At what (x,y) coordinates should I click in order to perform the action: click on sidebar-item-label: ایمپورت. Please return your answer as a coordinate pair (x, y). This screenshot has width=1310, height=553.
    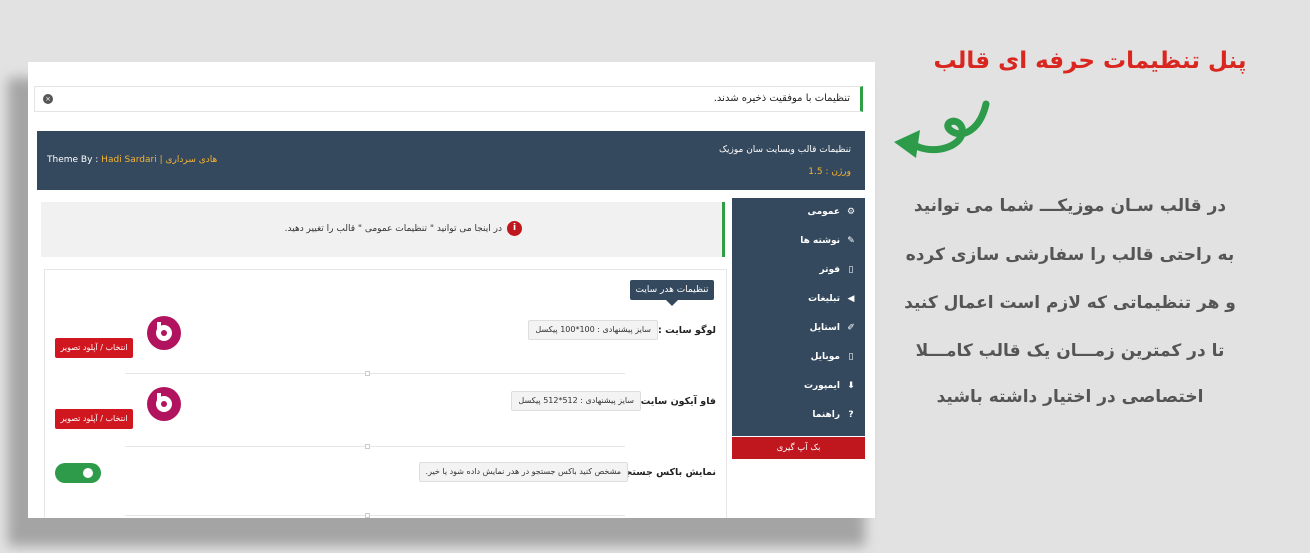
    Looking at the image, I should click on (821, 386).